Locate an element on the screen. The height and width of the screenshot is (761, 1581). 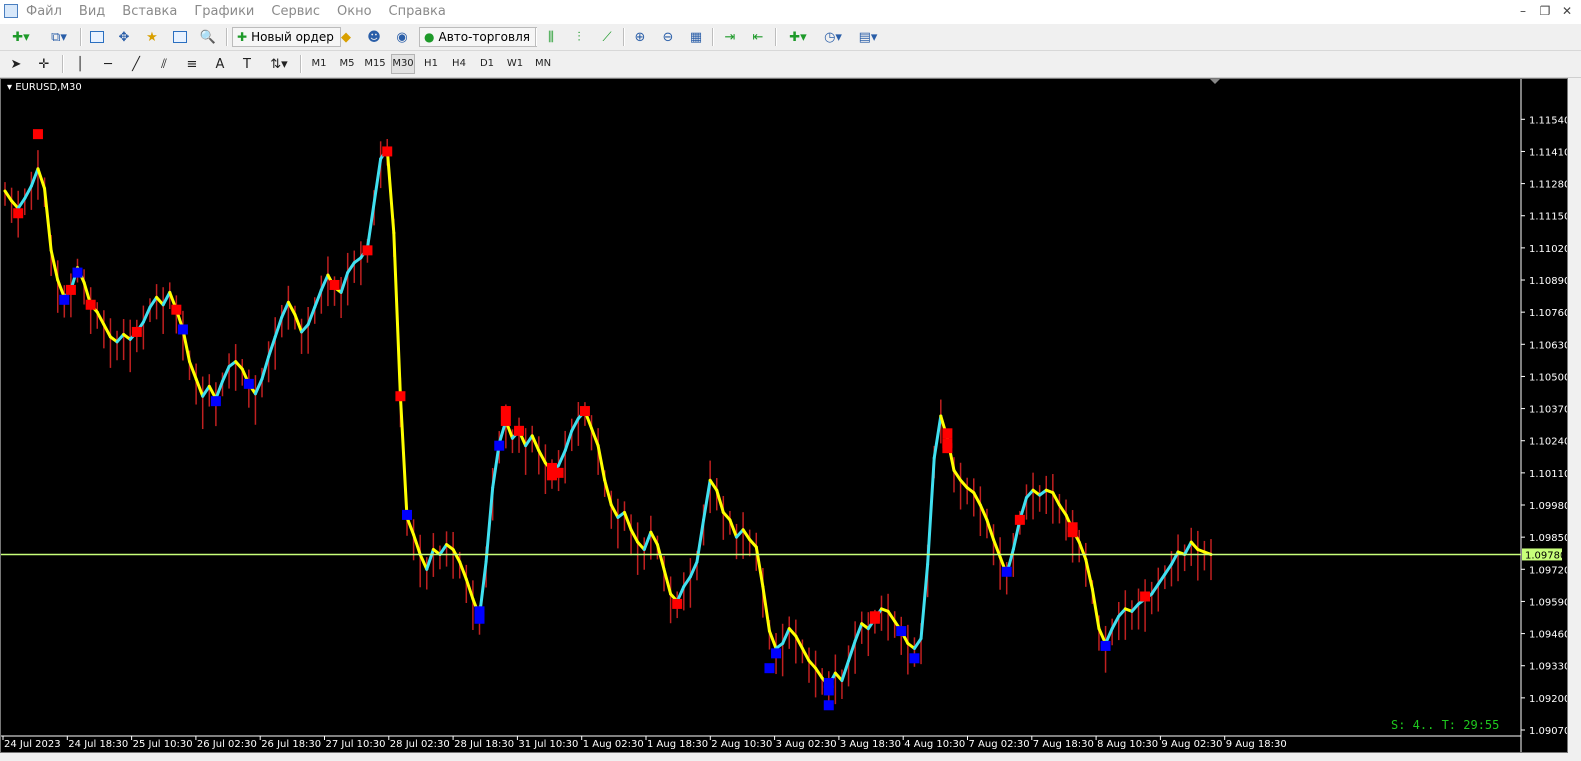
signals-button: ◉ is located at coordinates (402, 37).